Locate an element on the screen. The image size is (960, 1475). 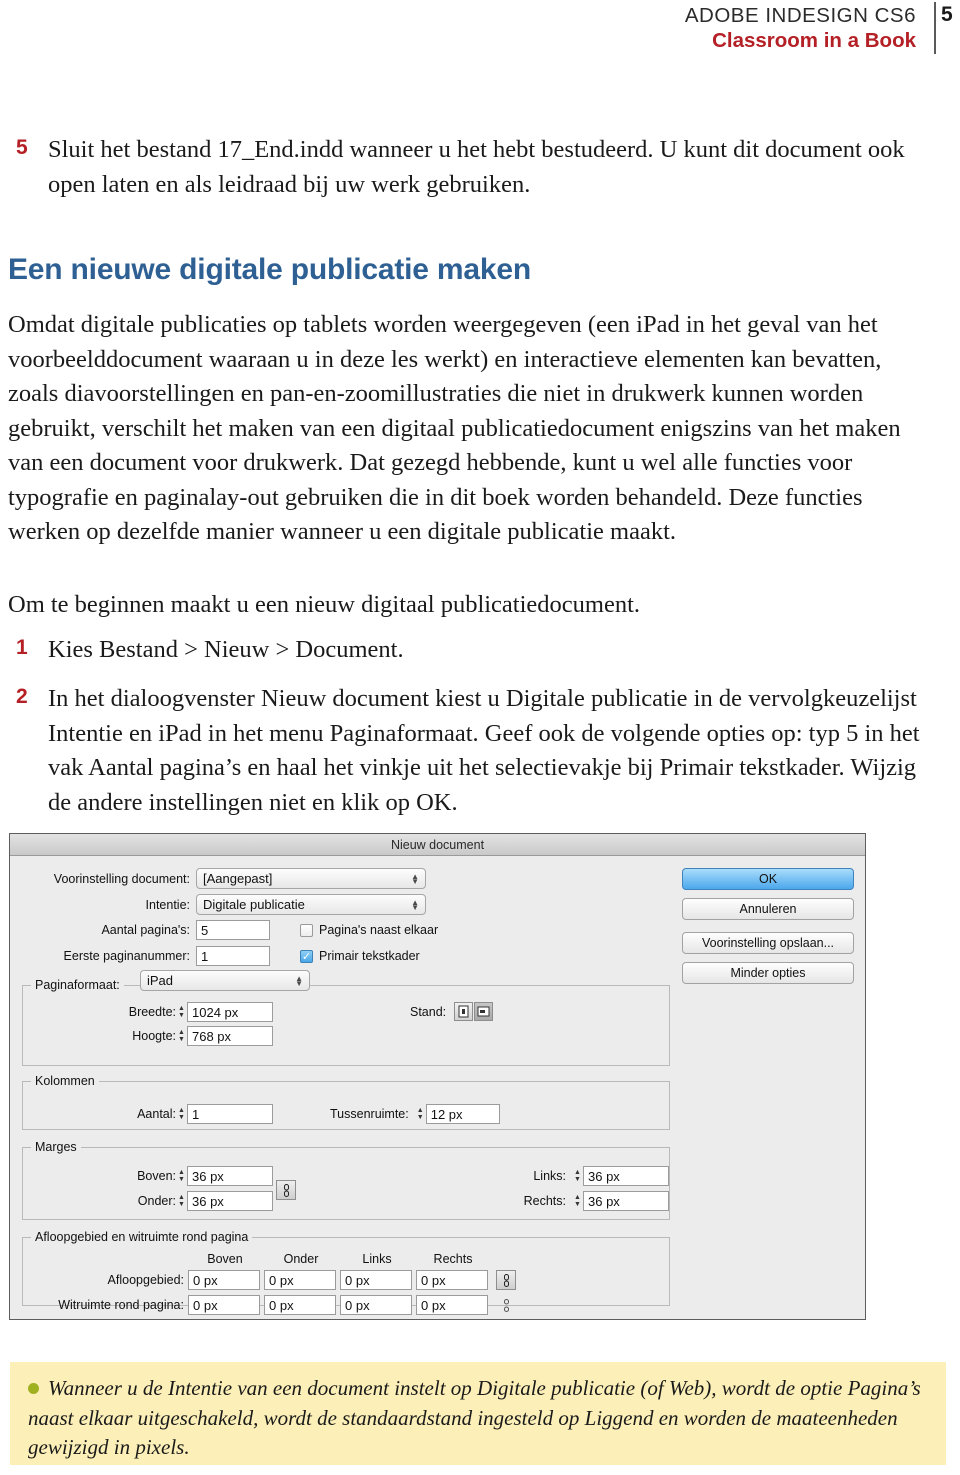
height-row: Hoogte: ▲ ▼ 768 px is located at coordinates (161, 1036).